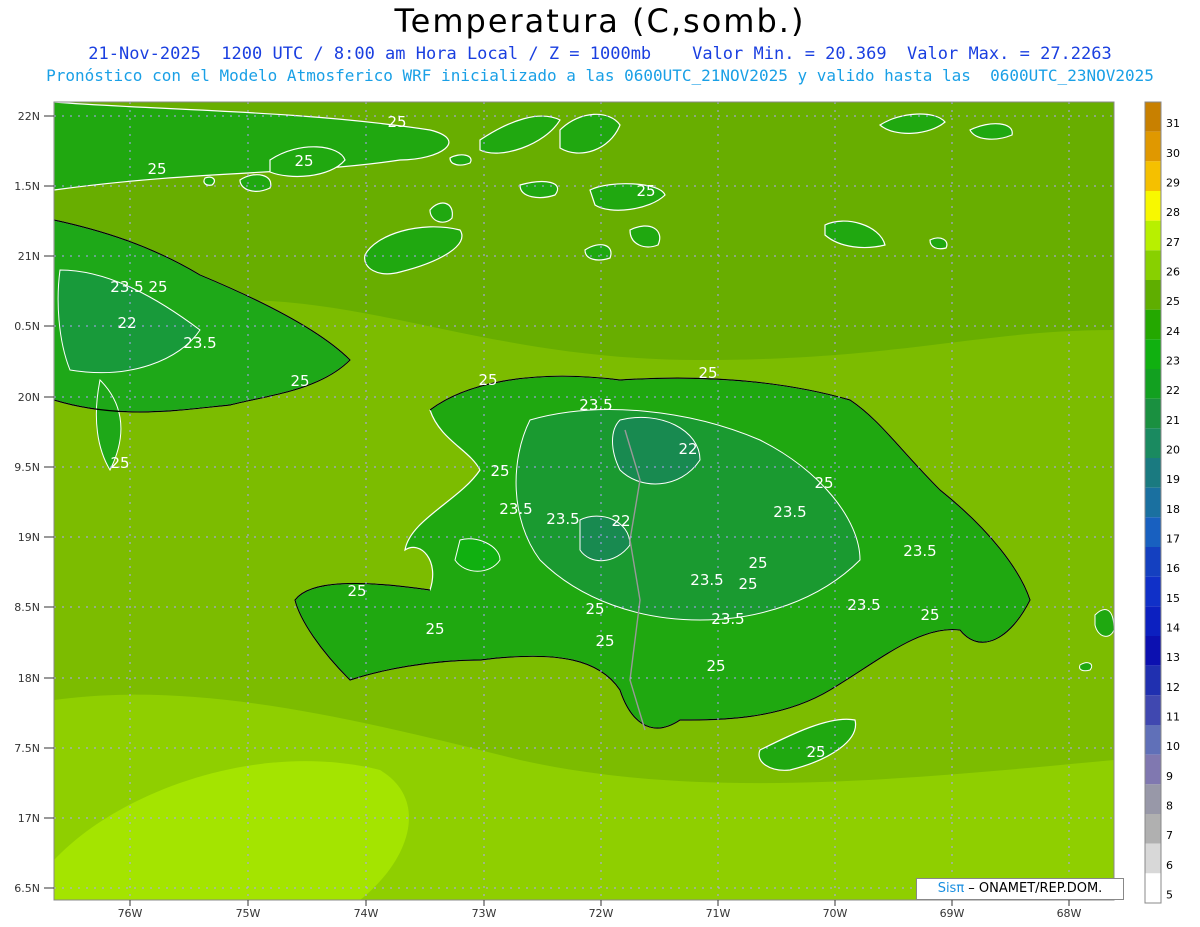 Image resolution: width=1200 pixels, height=927 pixels. Describe the element at coordinates (29, 256) in the screenshot. I see `lat-tick-label: 21N` at that location.